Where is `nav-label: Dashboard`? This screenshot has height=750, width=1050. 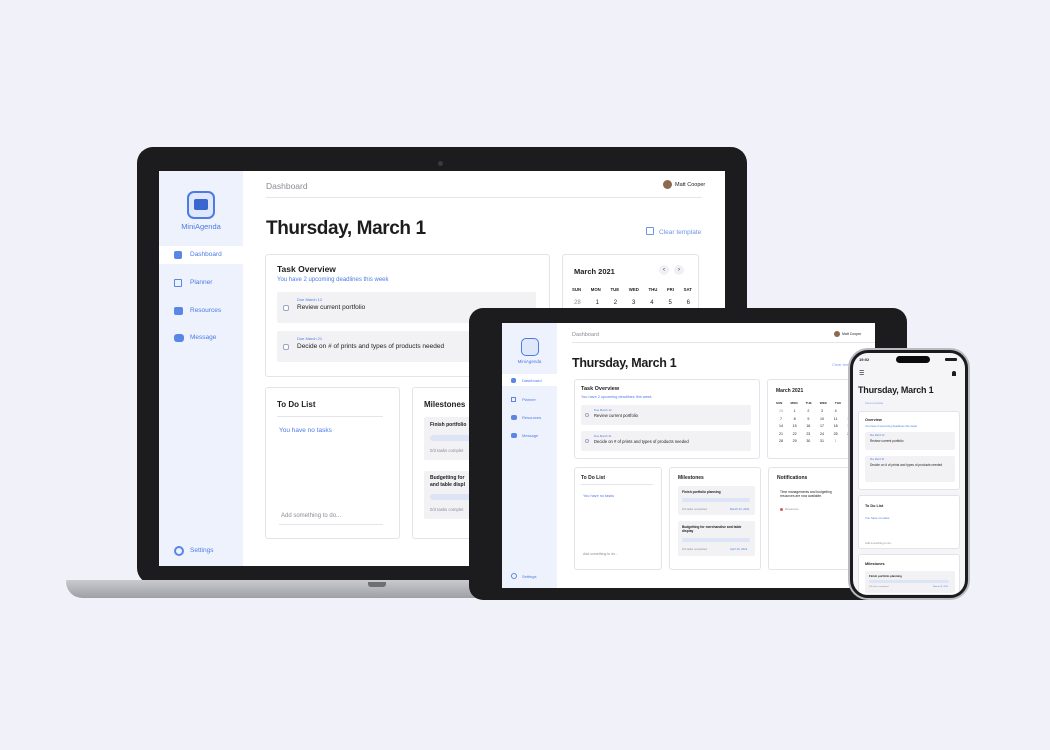 nav-label: Dashboard is located at coordinates (532, 380).